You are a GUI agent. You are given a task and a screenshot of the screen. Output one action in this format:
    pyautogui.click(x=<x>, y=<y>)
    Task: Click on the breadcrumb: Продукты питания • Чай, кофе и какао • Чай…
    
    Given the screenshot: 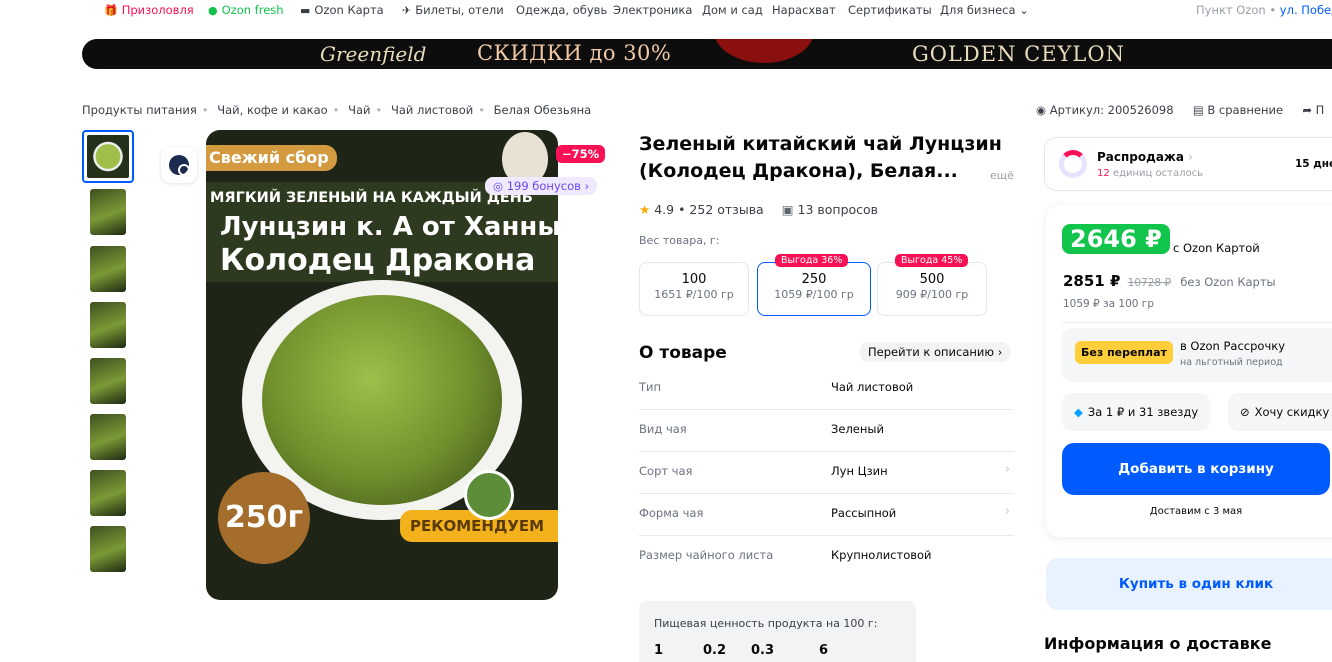 What is the action you would take?
    pyautogui.click(x=337, y=110)
    